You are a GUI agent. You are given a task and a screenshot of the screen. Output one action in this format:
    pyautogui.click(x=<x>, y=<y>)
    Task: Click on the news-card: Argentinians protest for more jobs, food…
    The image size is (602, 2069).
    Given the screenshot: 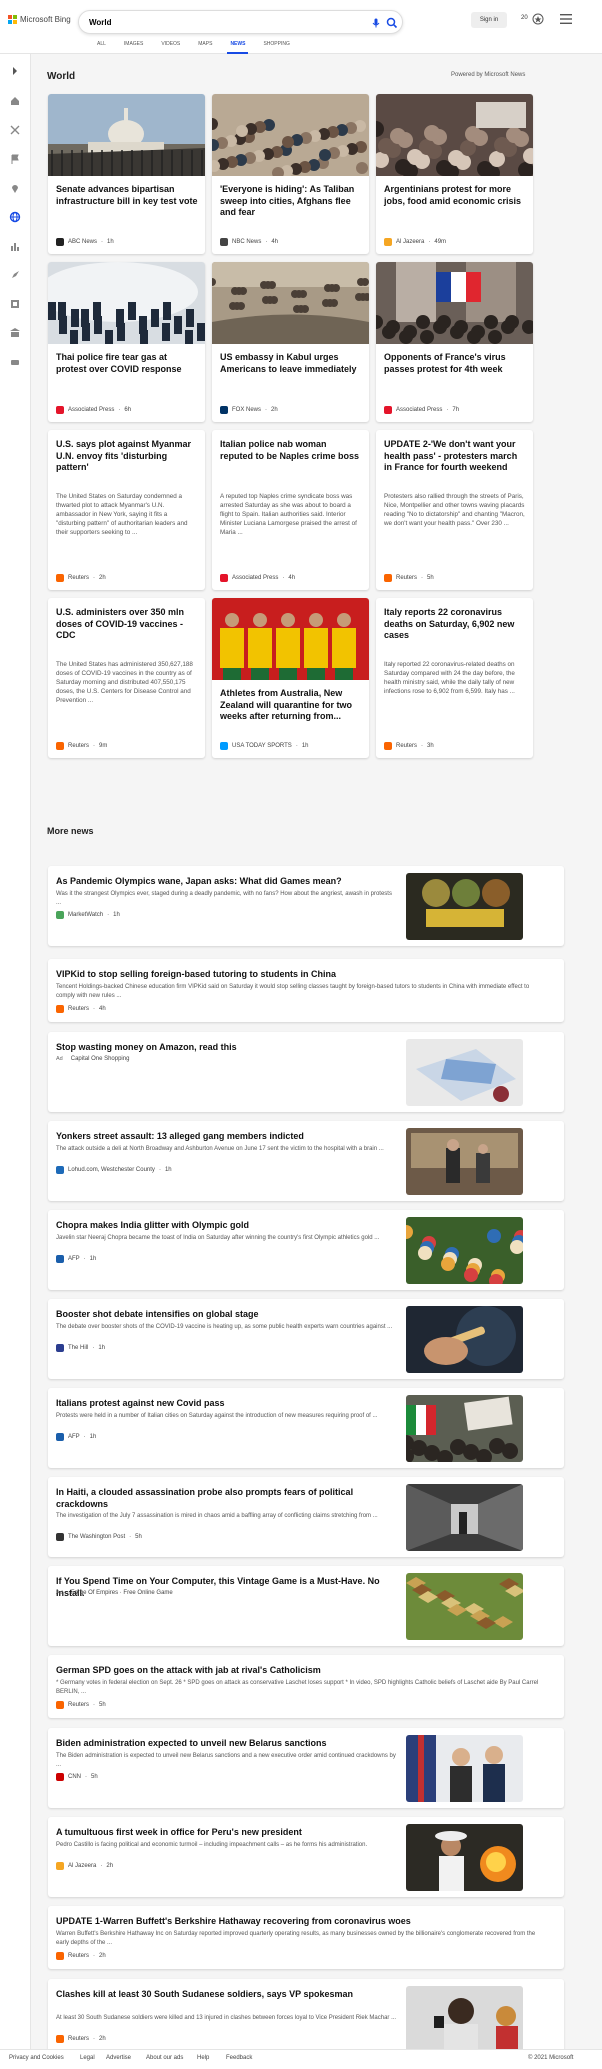 What is the action you would take?
    pyautogui.click(x=454, y=174)
    